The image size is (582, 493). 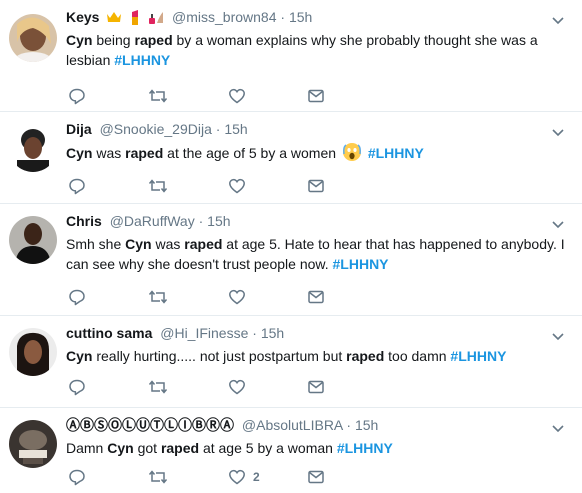 I want to click on text-segment: Damn, so click(x=87, y=448).